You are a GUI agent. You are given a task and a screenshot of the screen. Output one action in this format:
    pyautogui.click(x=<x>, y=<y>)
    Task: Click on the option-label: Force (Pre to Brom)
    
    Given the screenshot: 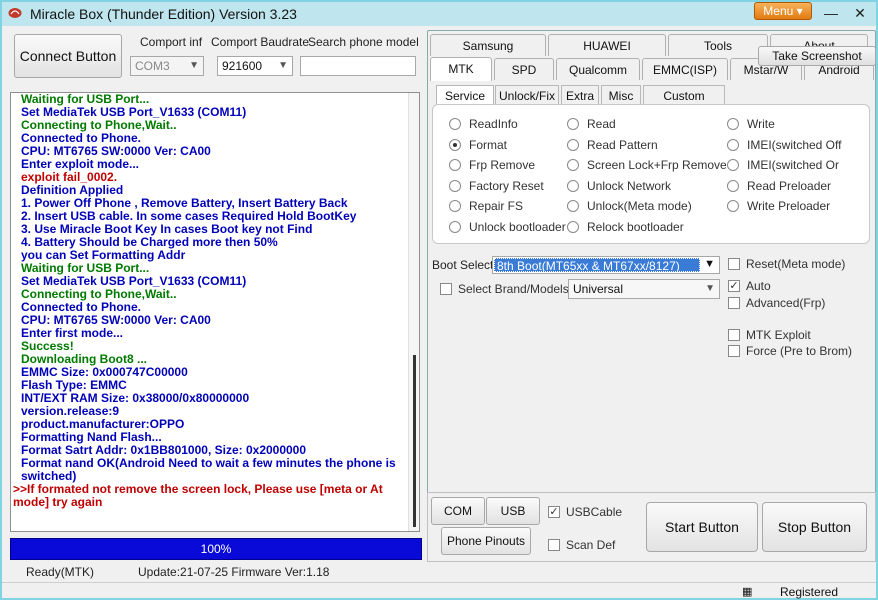 What is the action you would take?
    pyautogui.click(x=799, y=351)
    